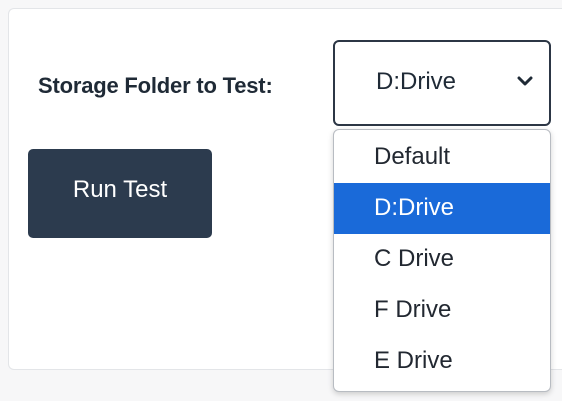 Image resolution: width=562 pixels, height=401 pixels. Describe the element at coordinates (442, 157) in the screenshot. I see `dropdown-option-default: Default` at that location.